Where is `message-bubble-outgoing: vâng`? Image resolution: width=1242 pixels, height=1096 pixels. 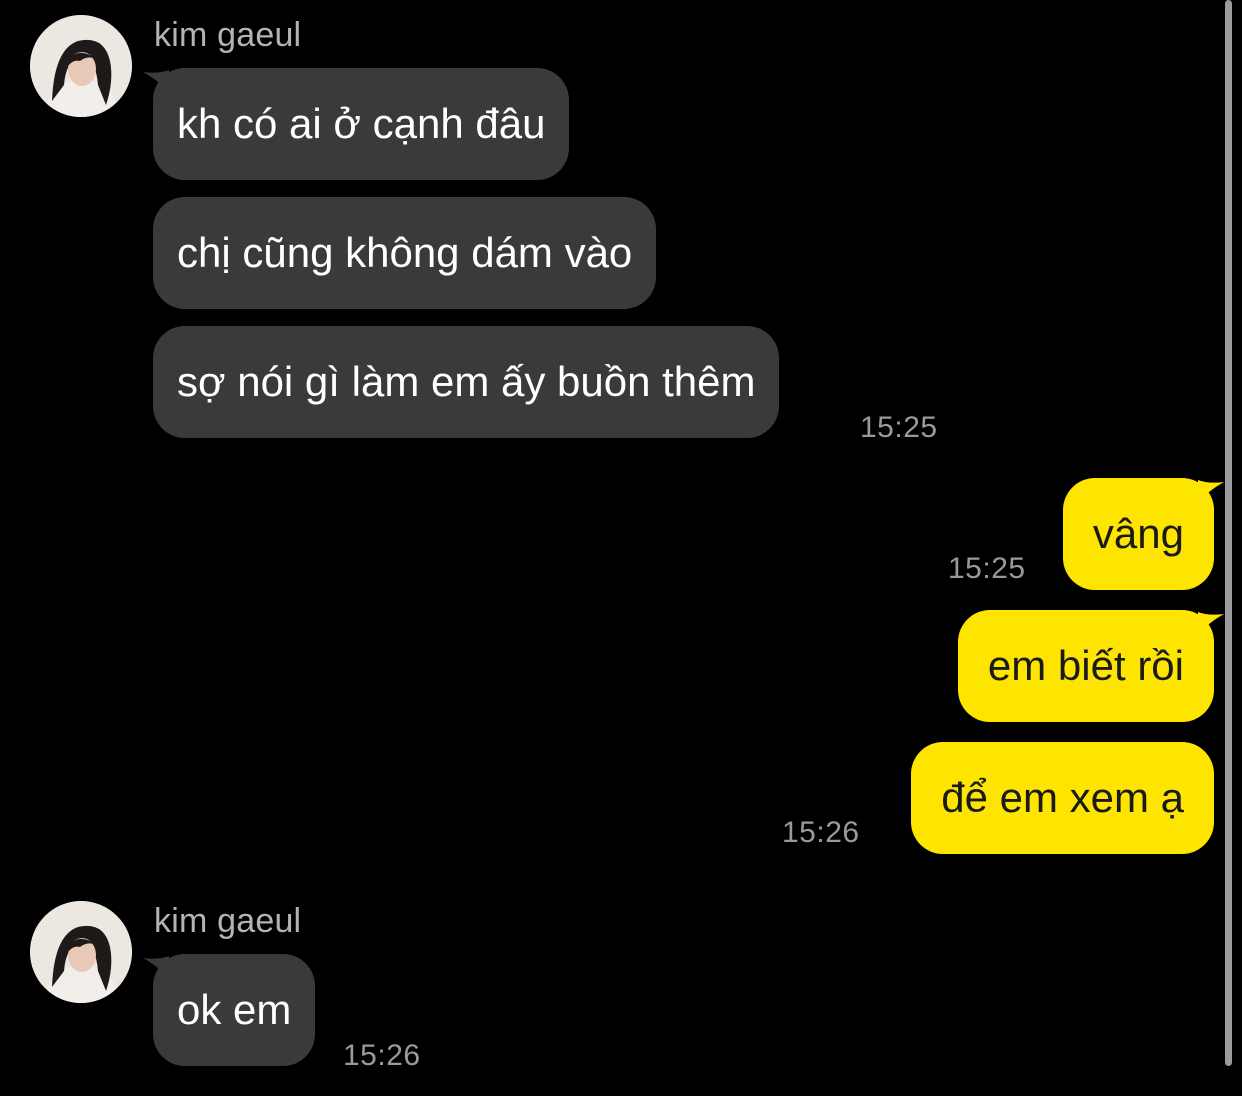
message-bubble-outgoing: vâng is located at coordinates (1138, 534).